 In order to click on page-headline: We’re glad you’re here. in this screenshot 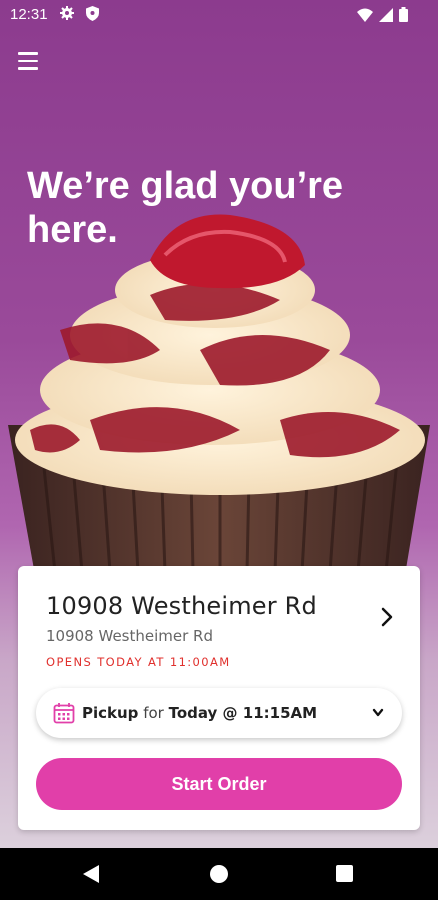, I will do `click(185, 208)`.